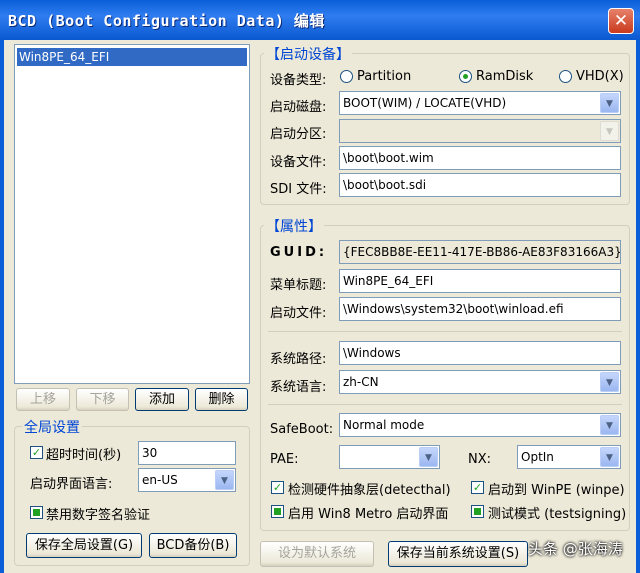  Describe the element at coordinates (284, 459) in the screenshot. I see `pae-label: PAE:` at that location.